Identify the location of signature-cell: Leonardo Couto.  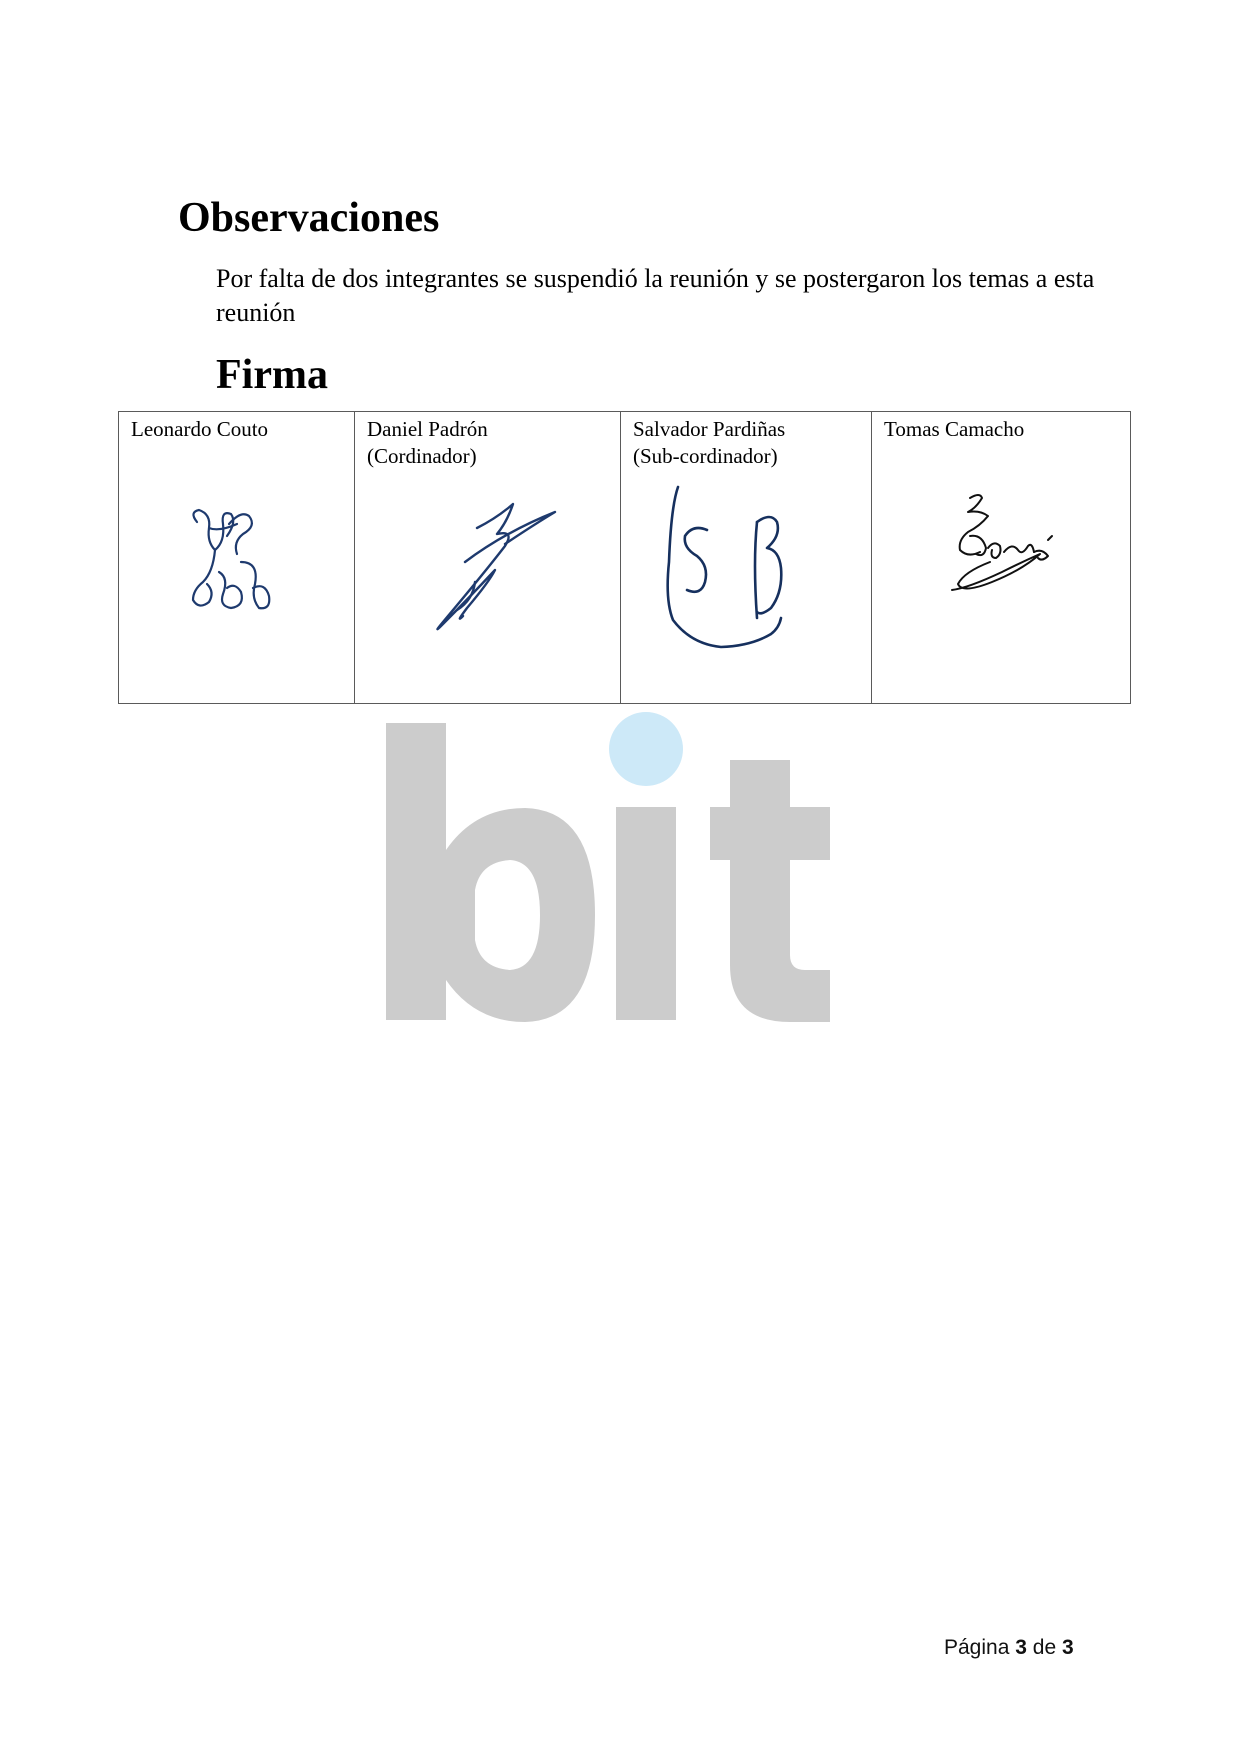
(236, 557).